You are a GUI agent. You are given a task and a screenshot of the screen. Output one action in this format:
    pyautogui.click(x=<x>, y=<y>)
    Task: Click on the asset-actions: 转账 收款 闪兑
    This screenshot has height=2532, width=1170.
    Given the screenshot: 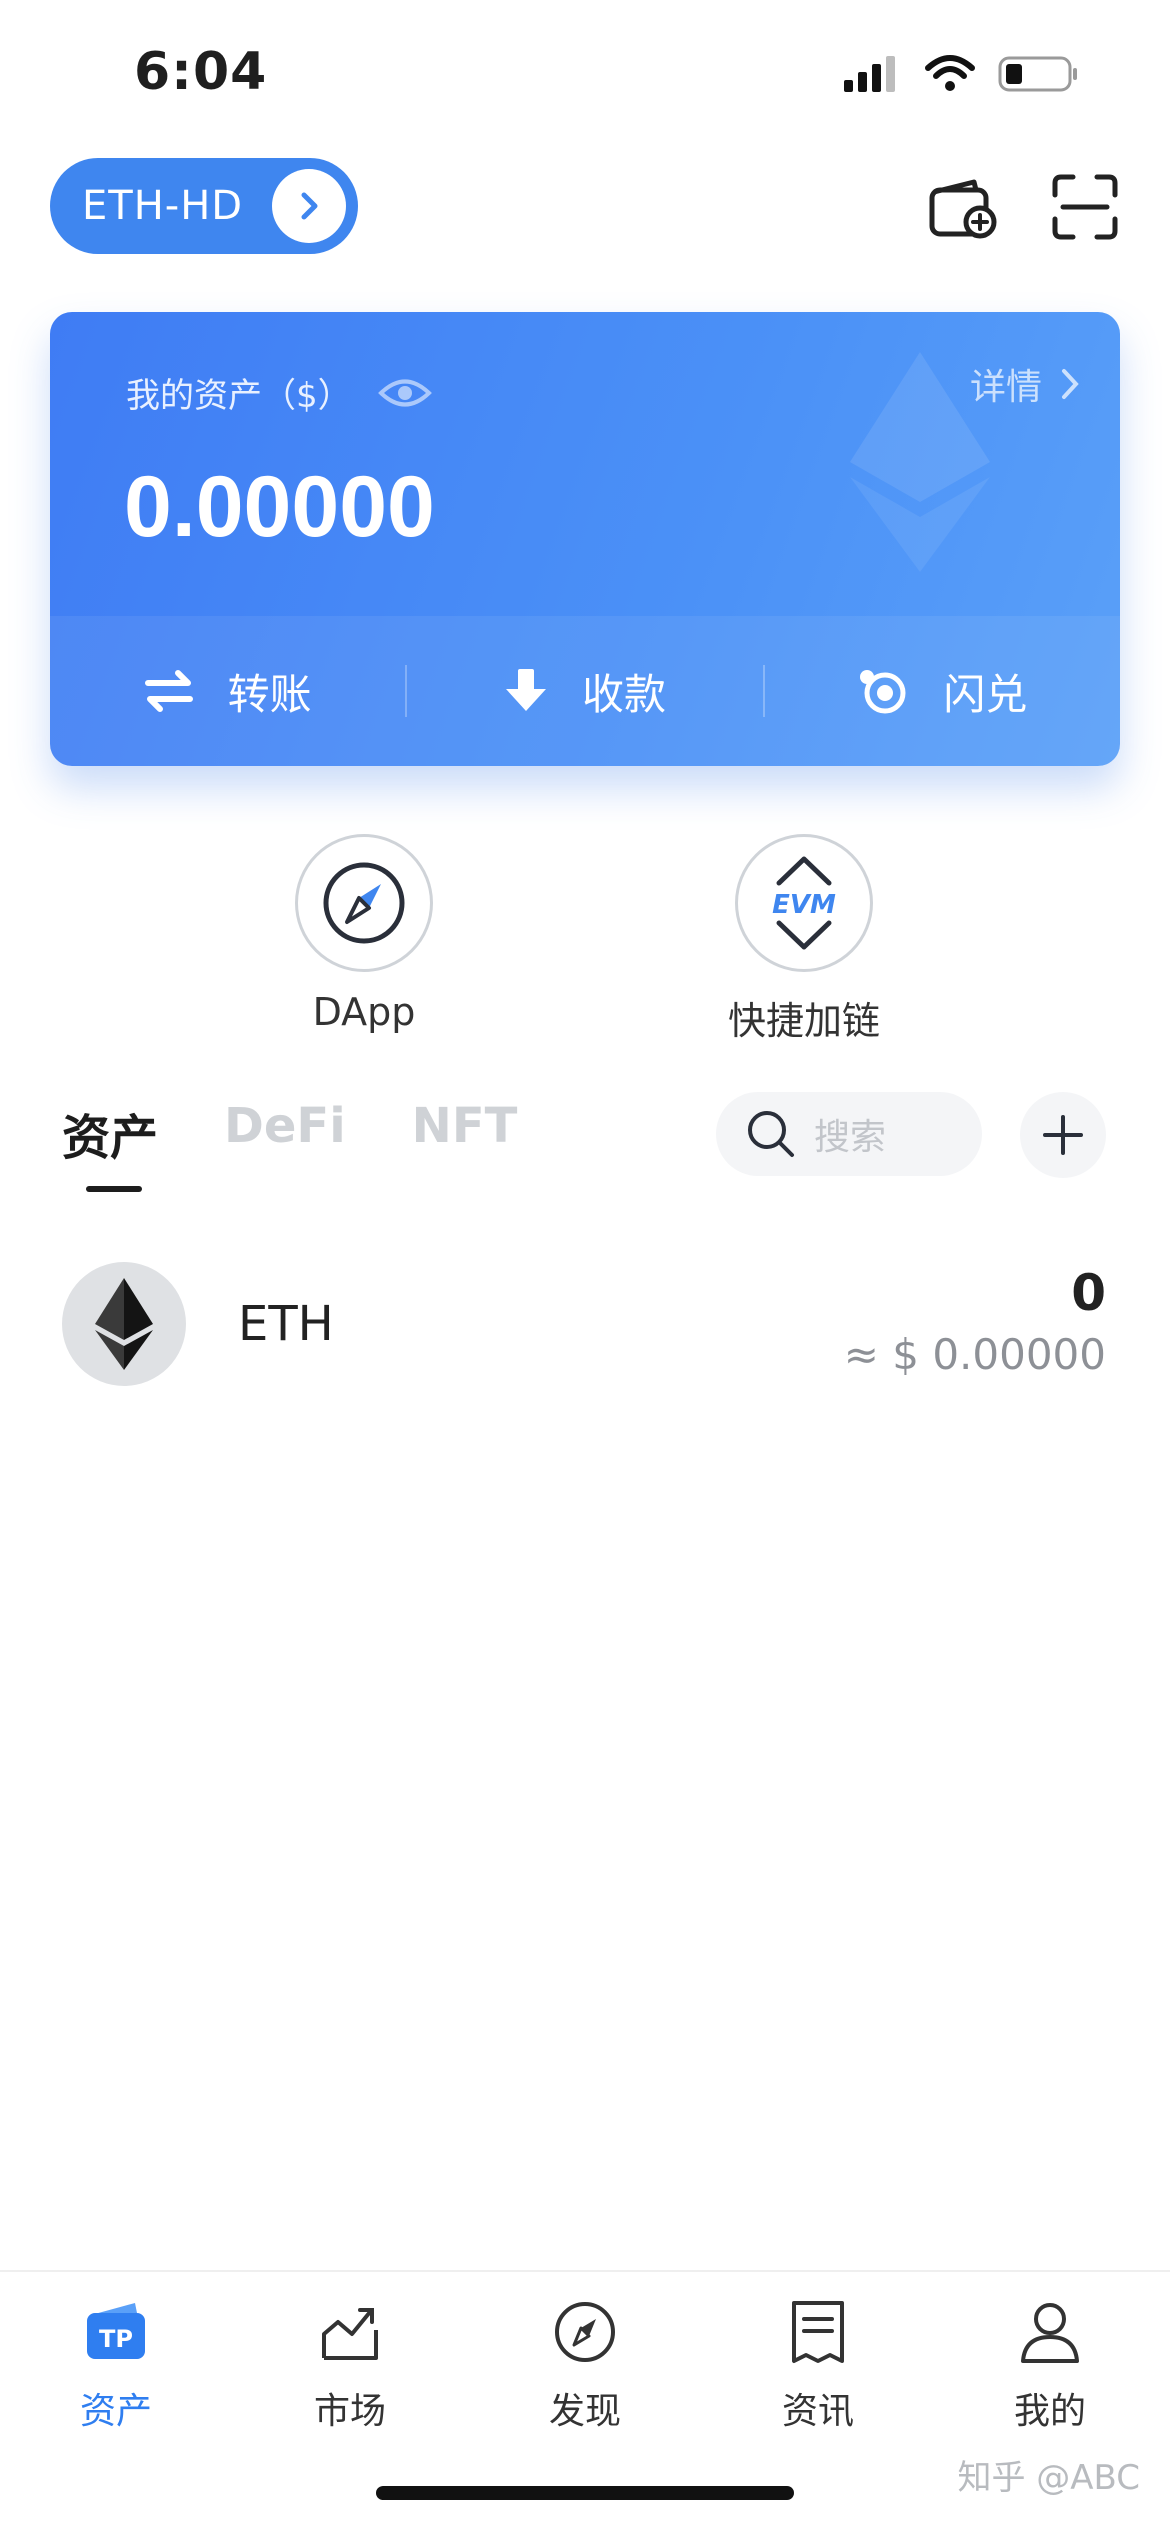 What is the action you would take?
    pyautogui.click(x=585, y=691)
    